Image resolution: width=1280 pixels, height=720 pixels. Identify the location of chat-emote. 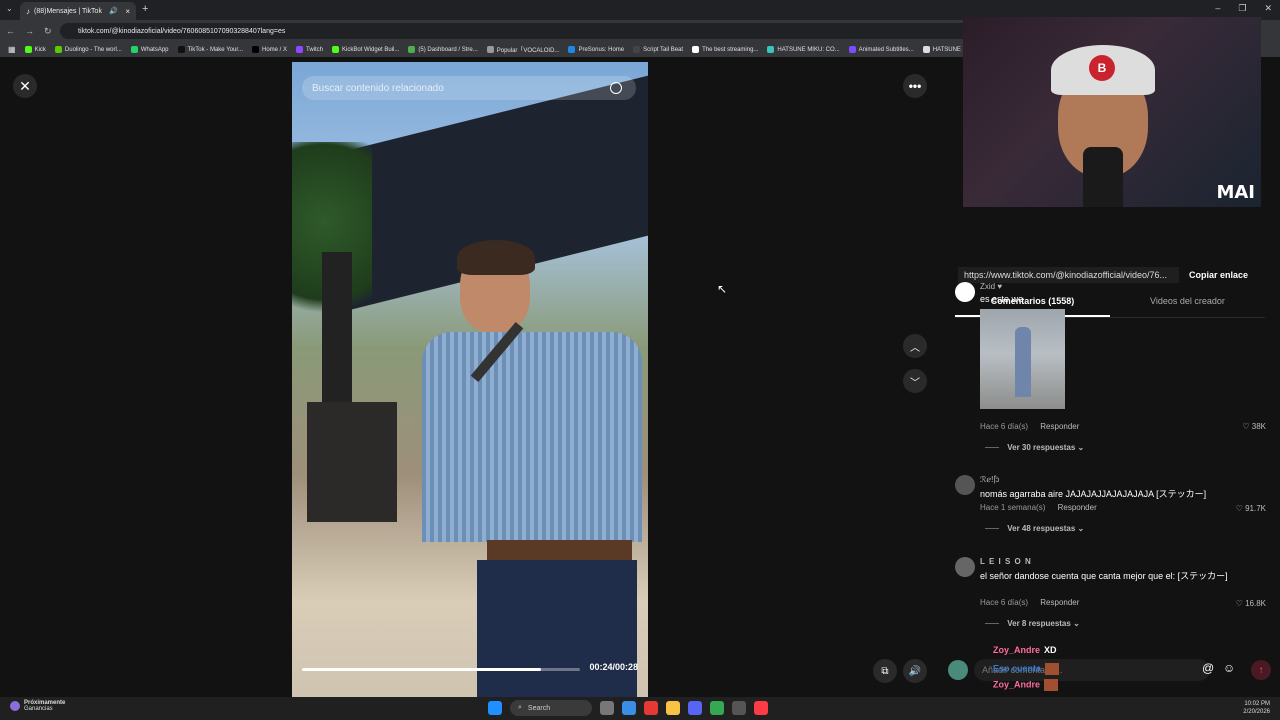
(1051, 685).